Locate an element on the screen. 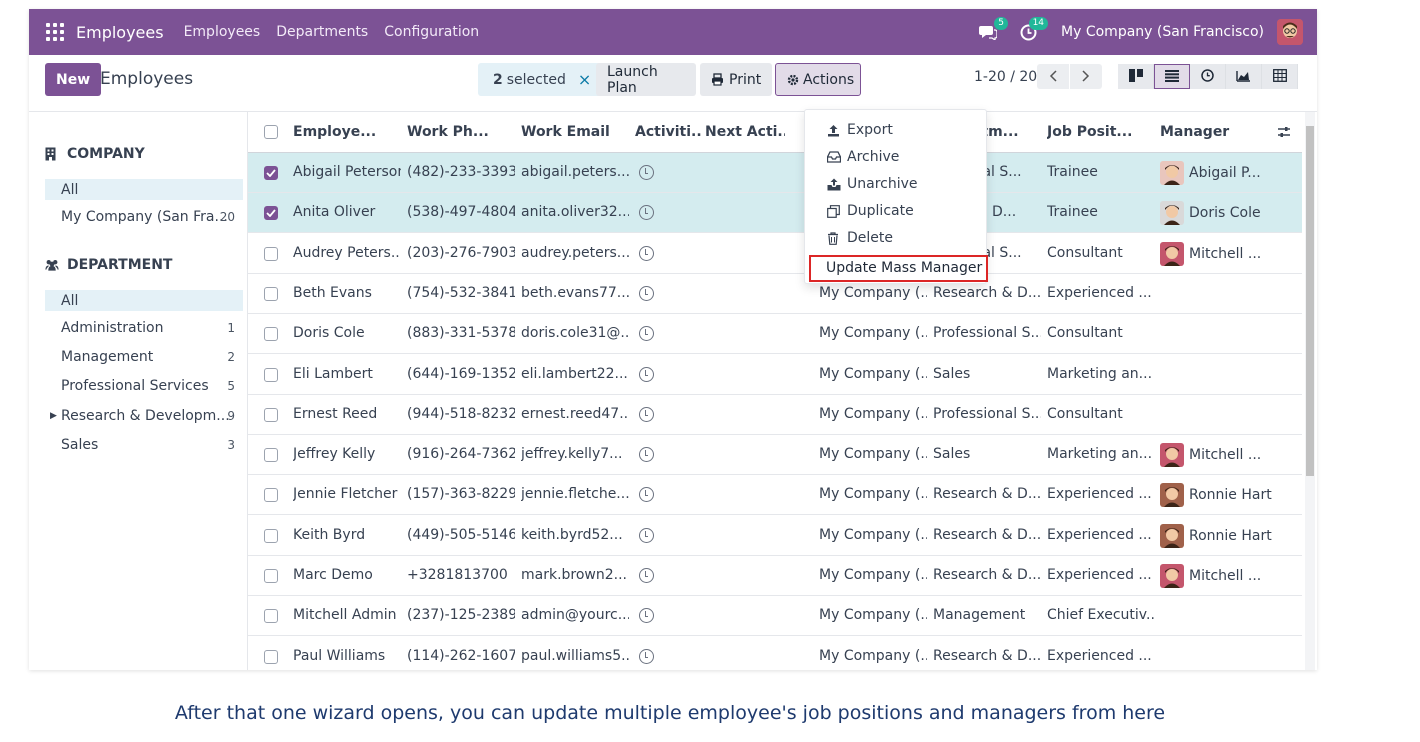  department-filter-sales: Sales 3 is located at coordinates (144, 444).